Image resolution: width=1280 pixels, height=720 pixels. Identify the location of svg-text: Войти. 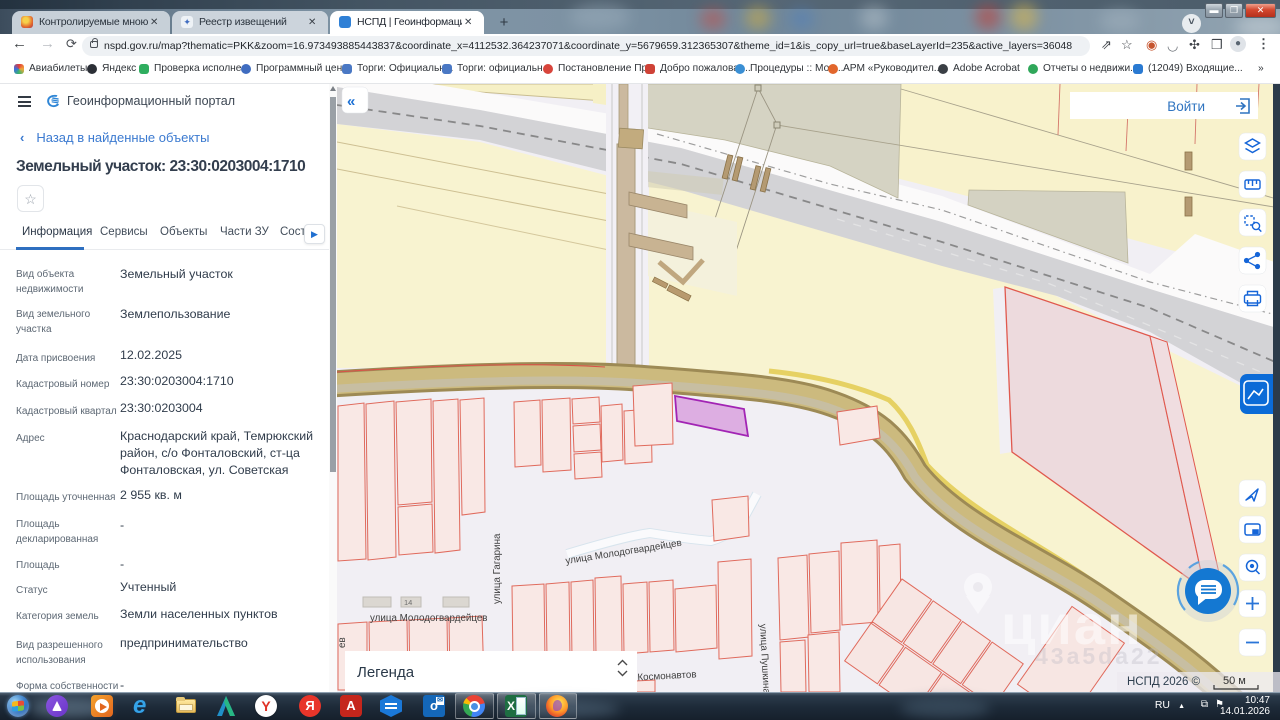
(1186, 106).